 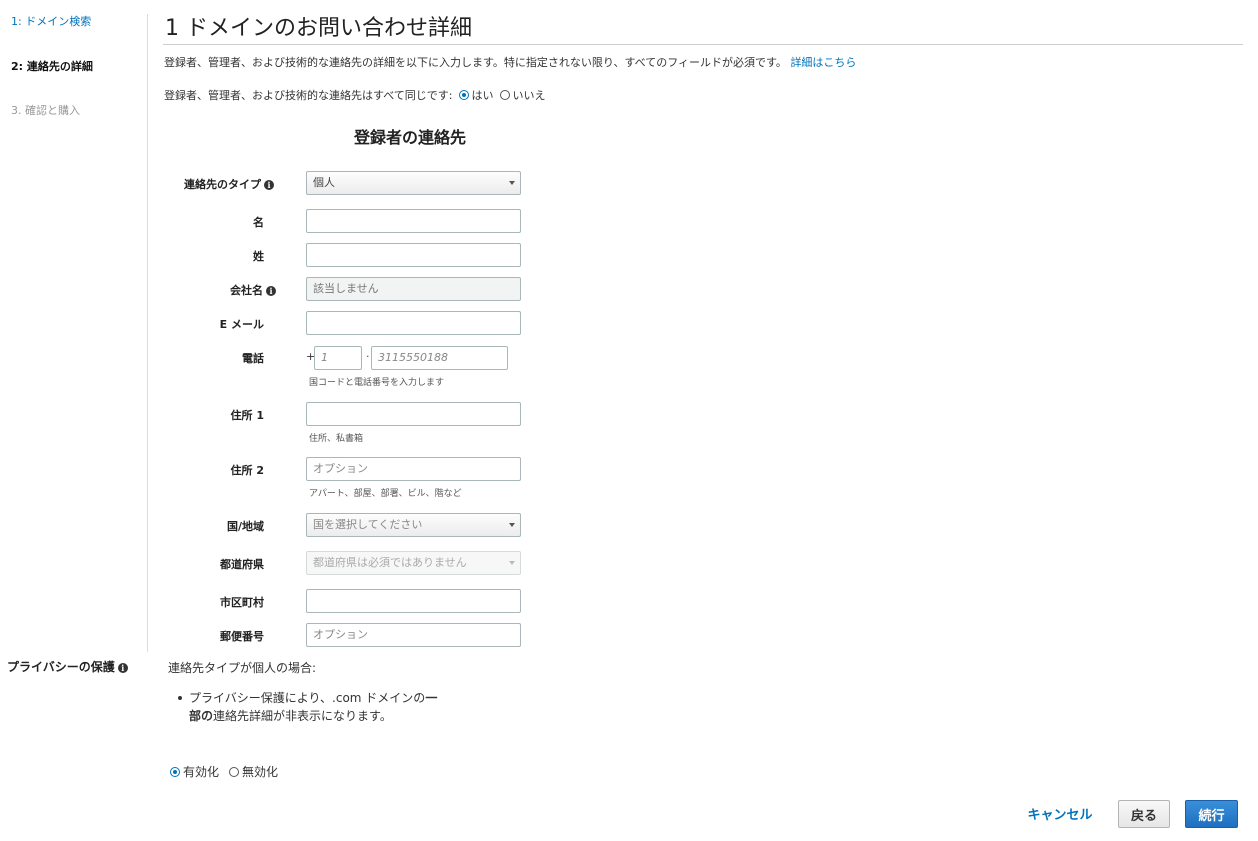 What do you see at coordinates (318, 28) in the screenshot?
I see `page-title: 1 ドメインのお問い合わせ詳細` at bounding box center [318, 28].